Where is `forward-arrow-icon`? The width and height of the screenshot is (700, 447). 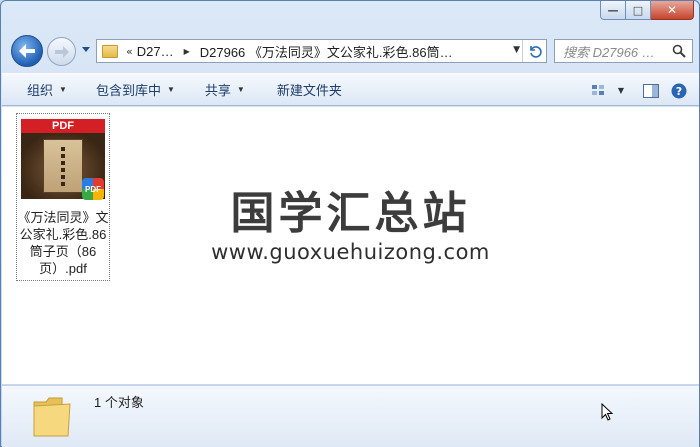
forward-arrow-icon is located at coordinates (61, 51).